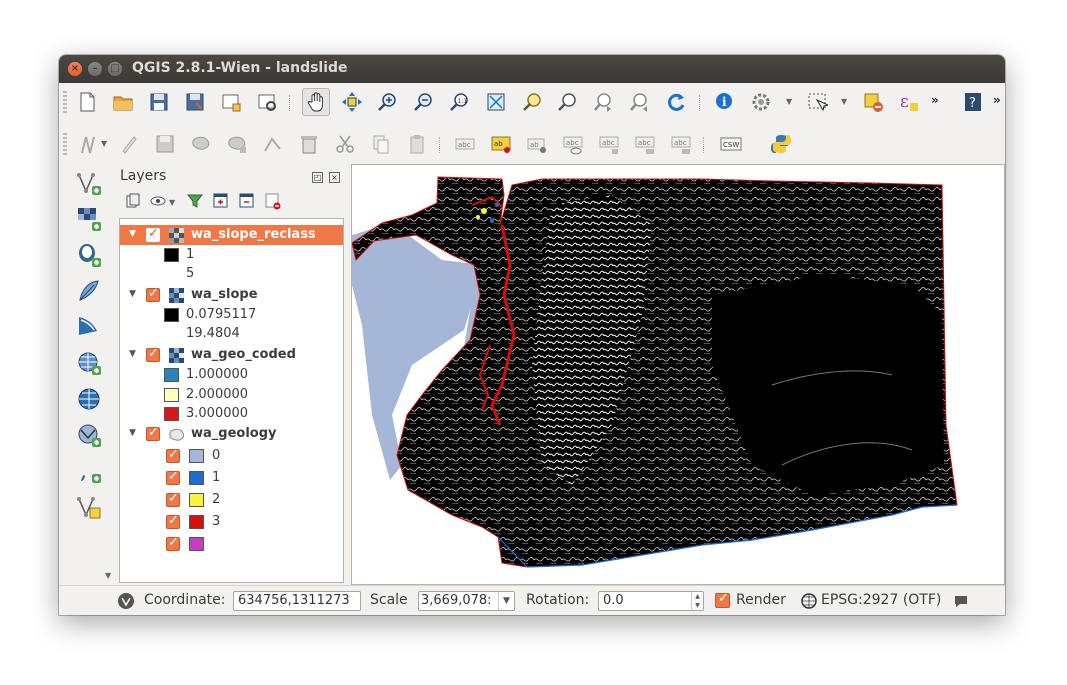 This screenshot has width=1067, height=685. What do you see at coordinates (424, 102) in the screenshot?
I see `zoom-out-icon` at bounding box center [424, 102].